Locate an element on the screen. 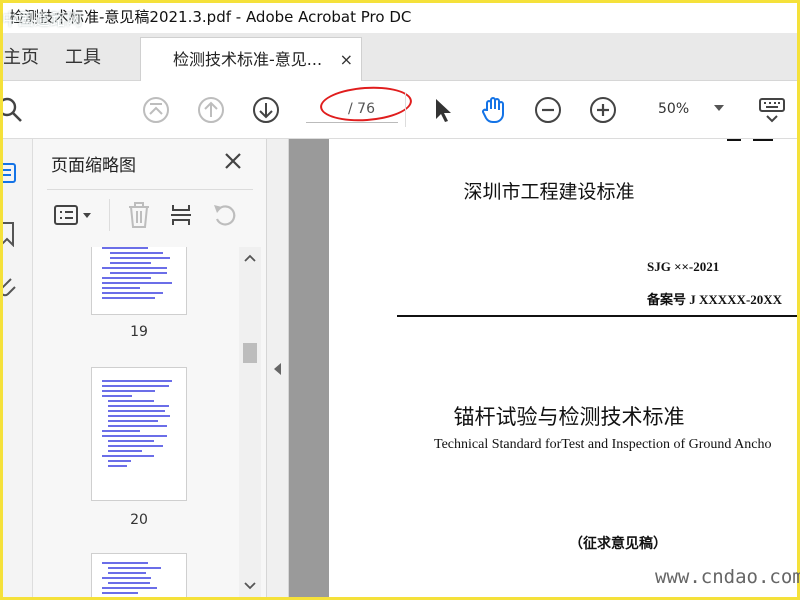 The height and width of the screenshot is (600, 800). keyboard-tools-icon is located at coordinates (772, 110).